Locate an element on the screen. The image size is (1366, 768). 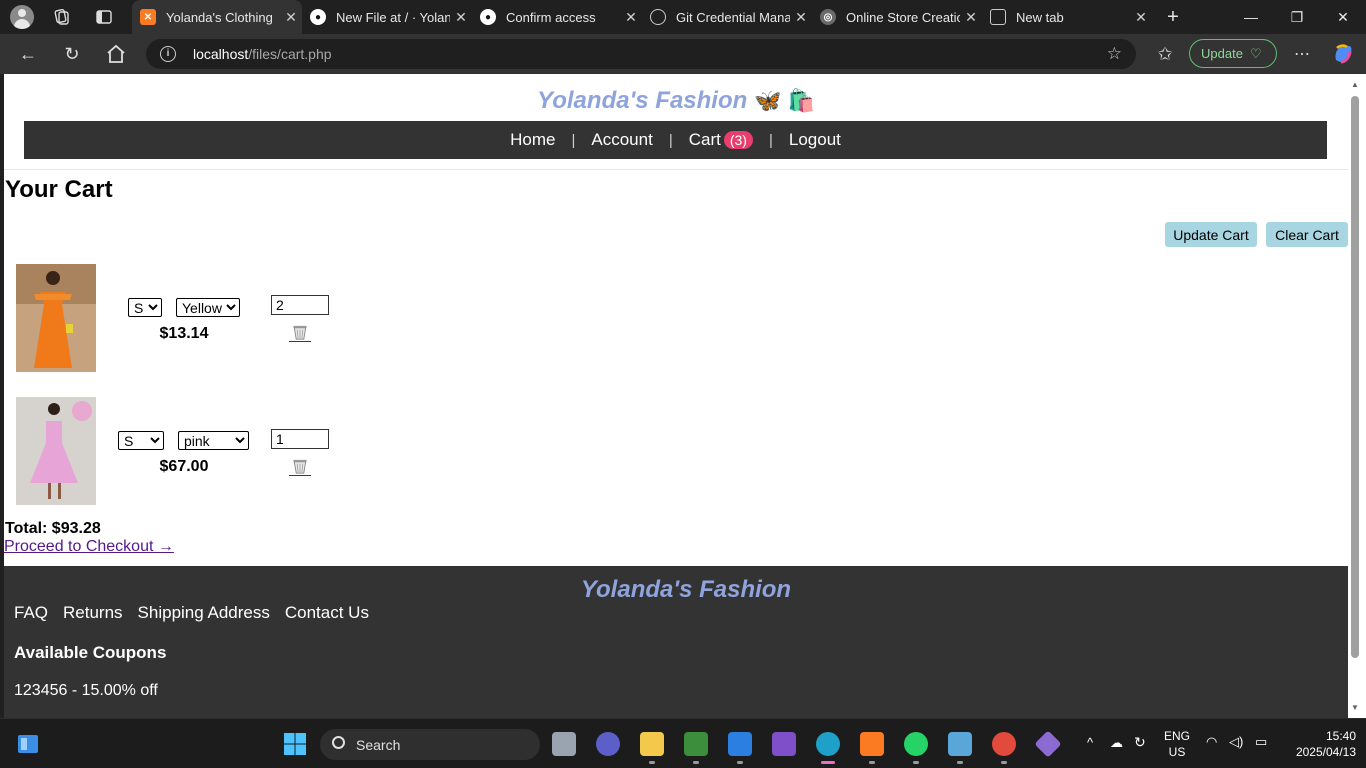
tab-yolandas-clothing: ✕ Yolanda's Clothing ✕ is located at coordinates (217, 17).